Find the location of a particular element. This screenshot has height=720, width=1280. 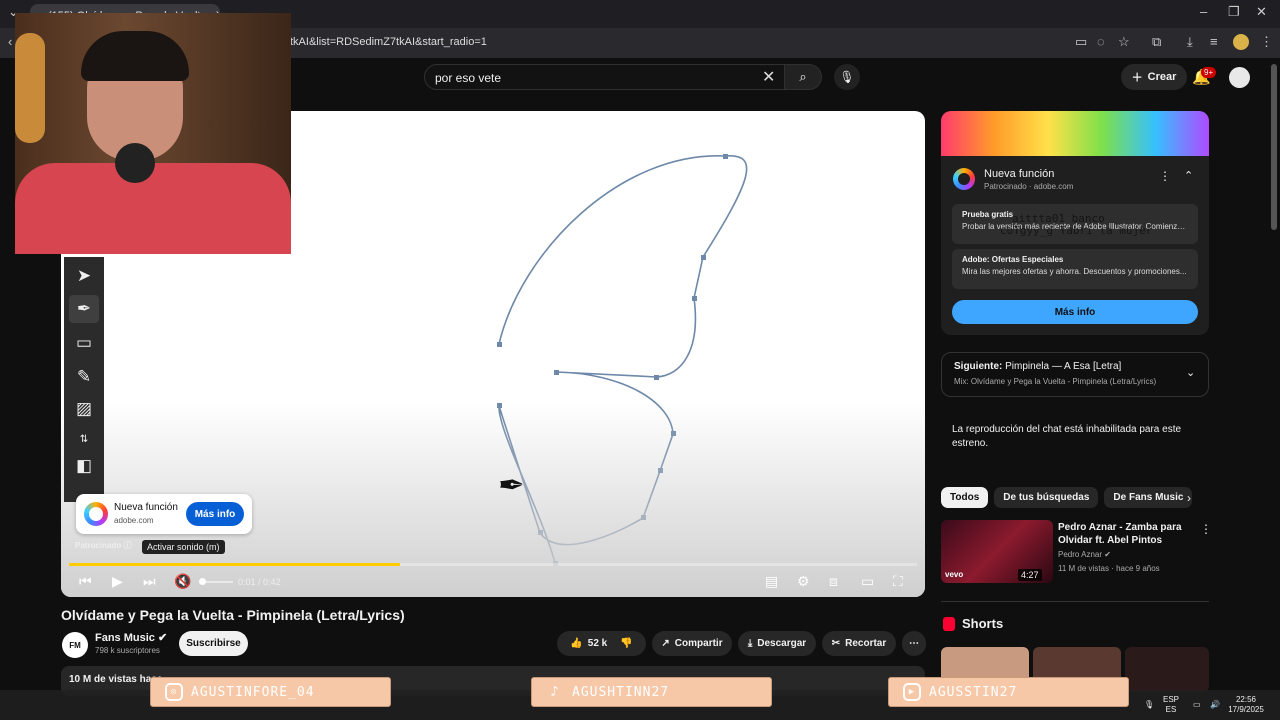

webcam-overlay is located at coordinates (153, 133).